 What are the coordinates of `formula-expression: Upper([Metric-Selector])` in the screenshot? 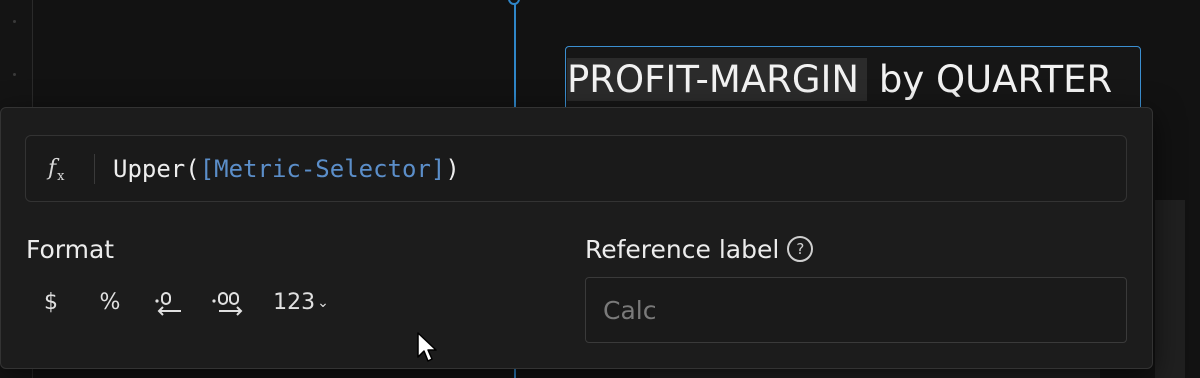 It's located at (286, 169).